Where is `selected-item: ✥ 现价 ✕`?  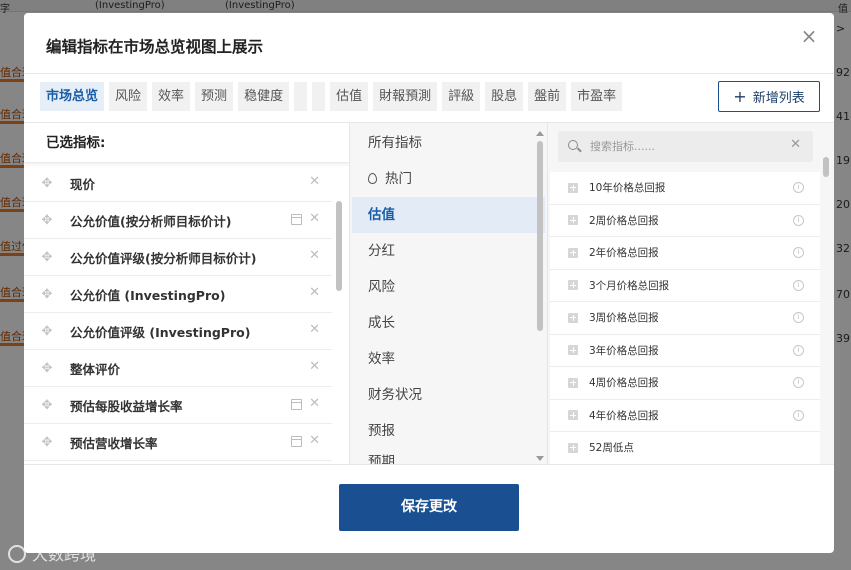
selected-item: ✥ 现价 ✕ is located at coordinates (178, 183).